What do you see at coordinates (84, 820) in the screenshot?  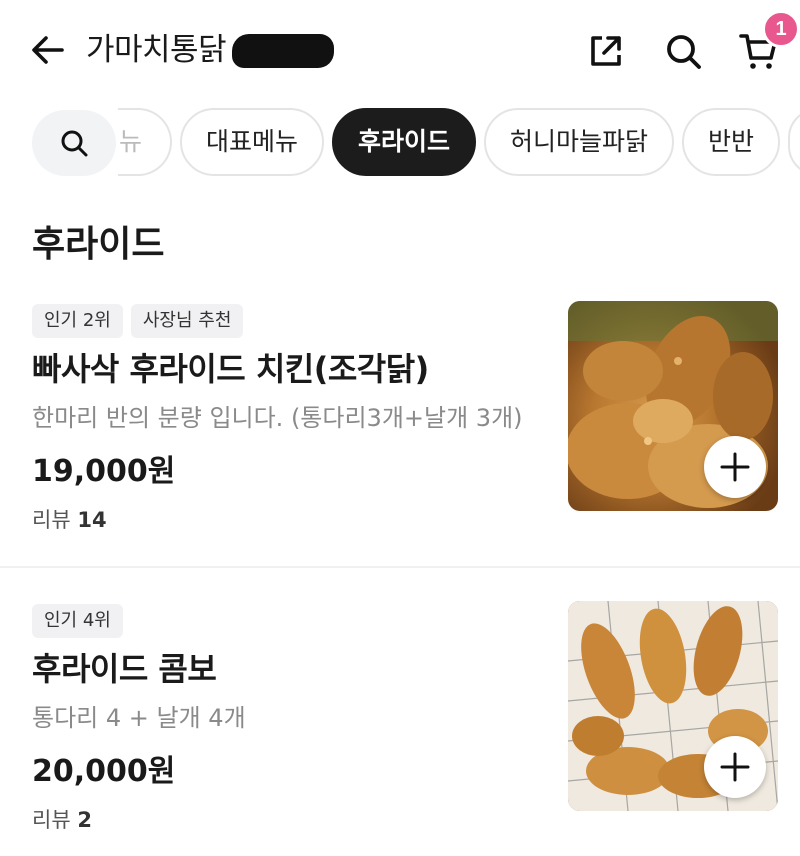 I see `review-count: 2` at bounding box center [84, 820].